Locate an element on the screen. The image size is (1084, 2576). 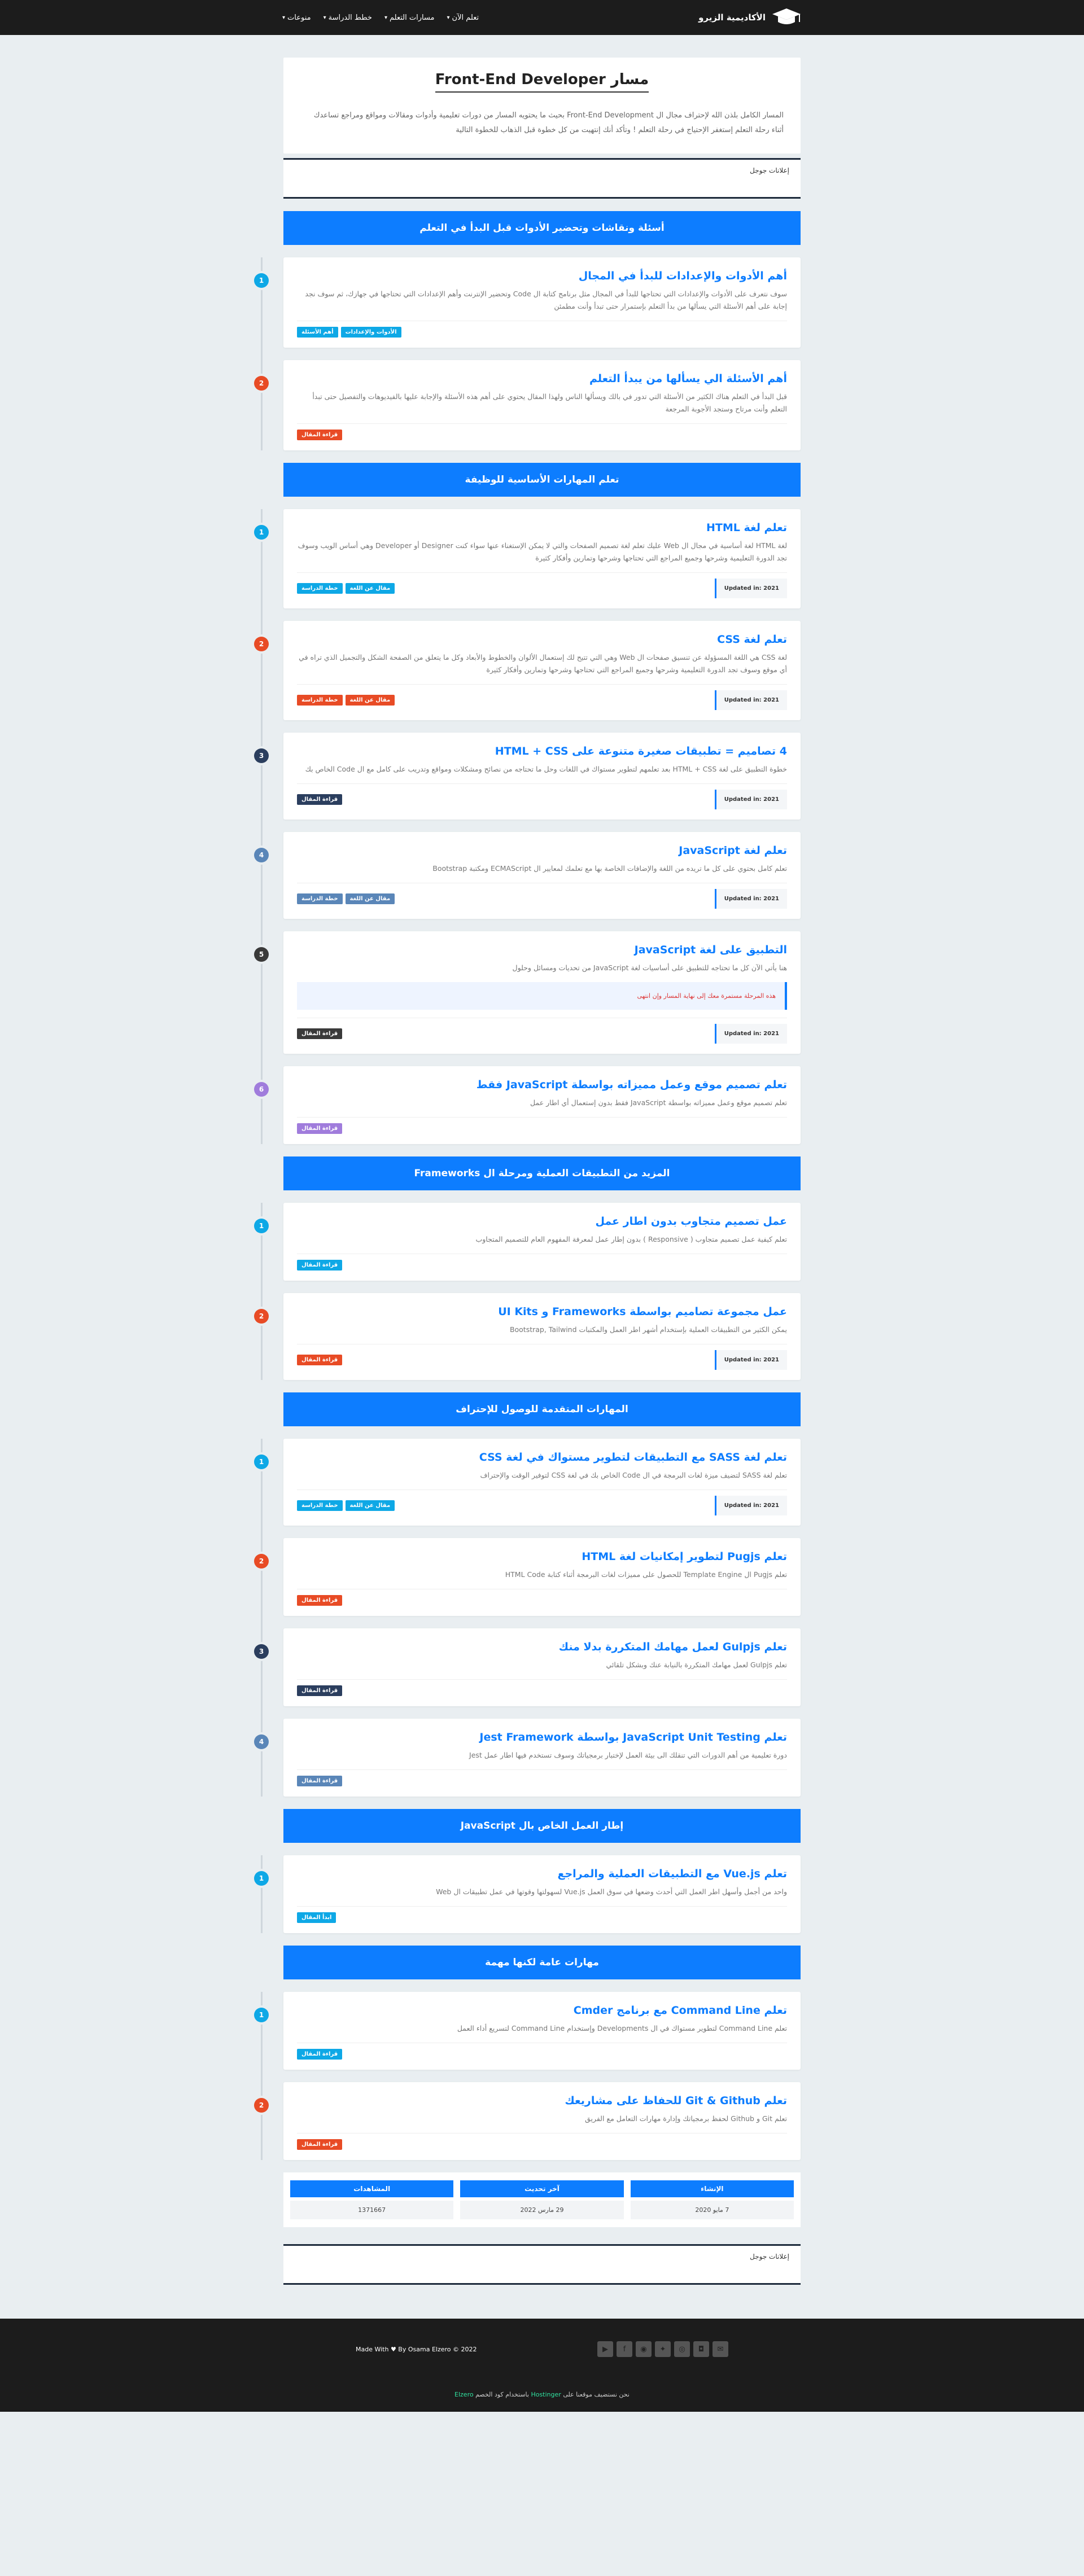
menu-item-study-plans: خطط الدراسة ▾ is located at coordinates (348, 18).